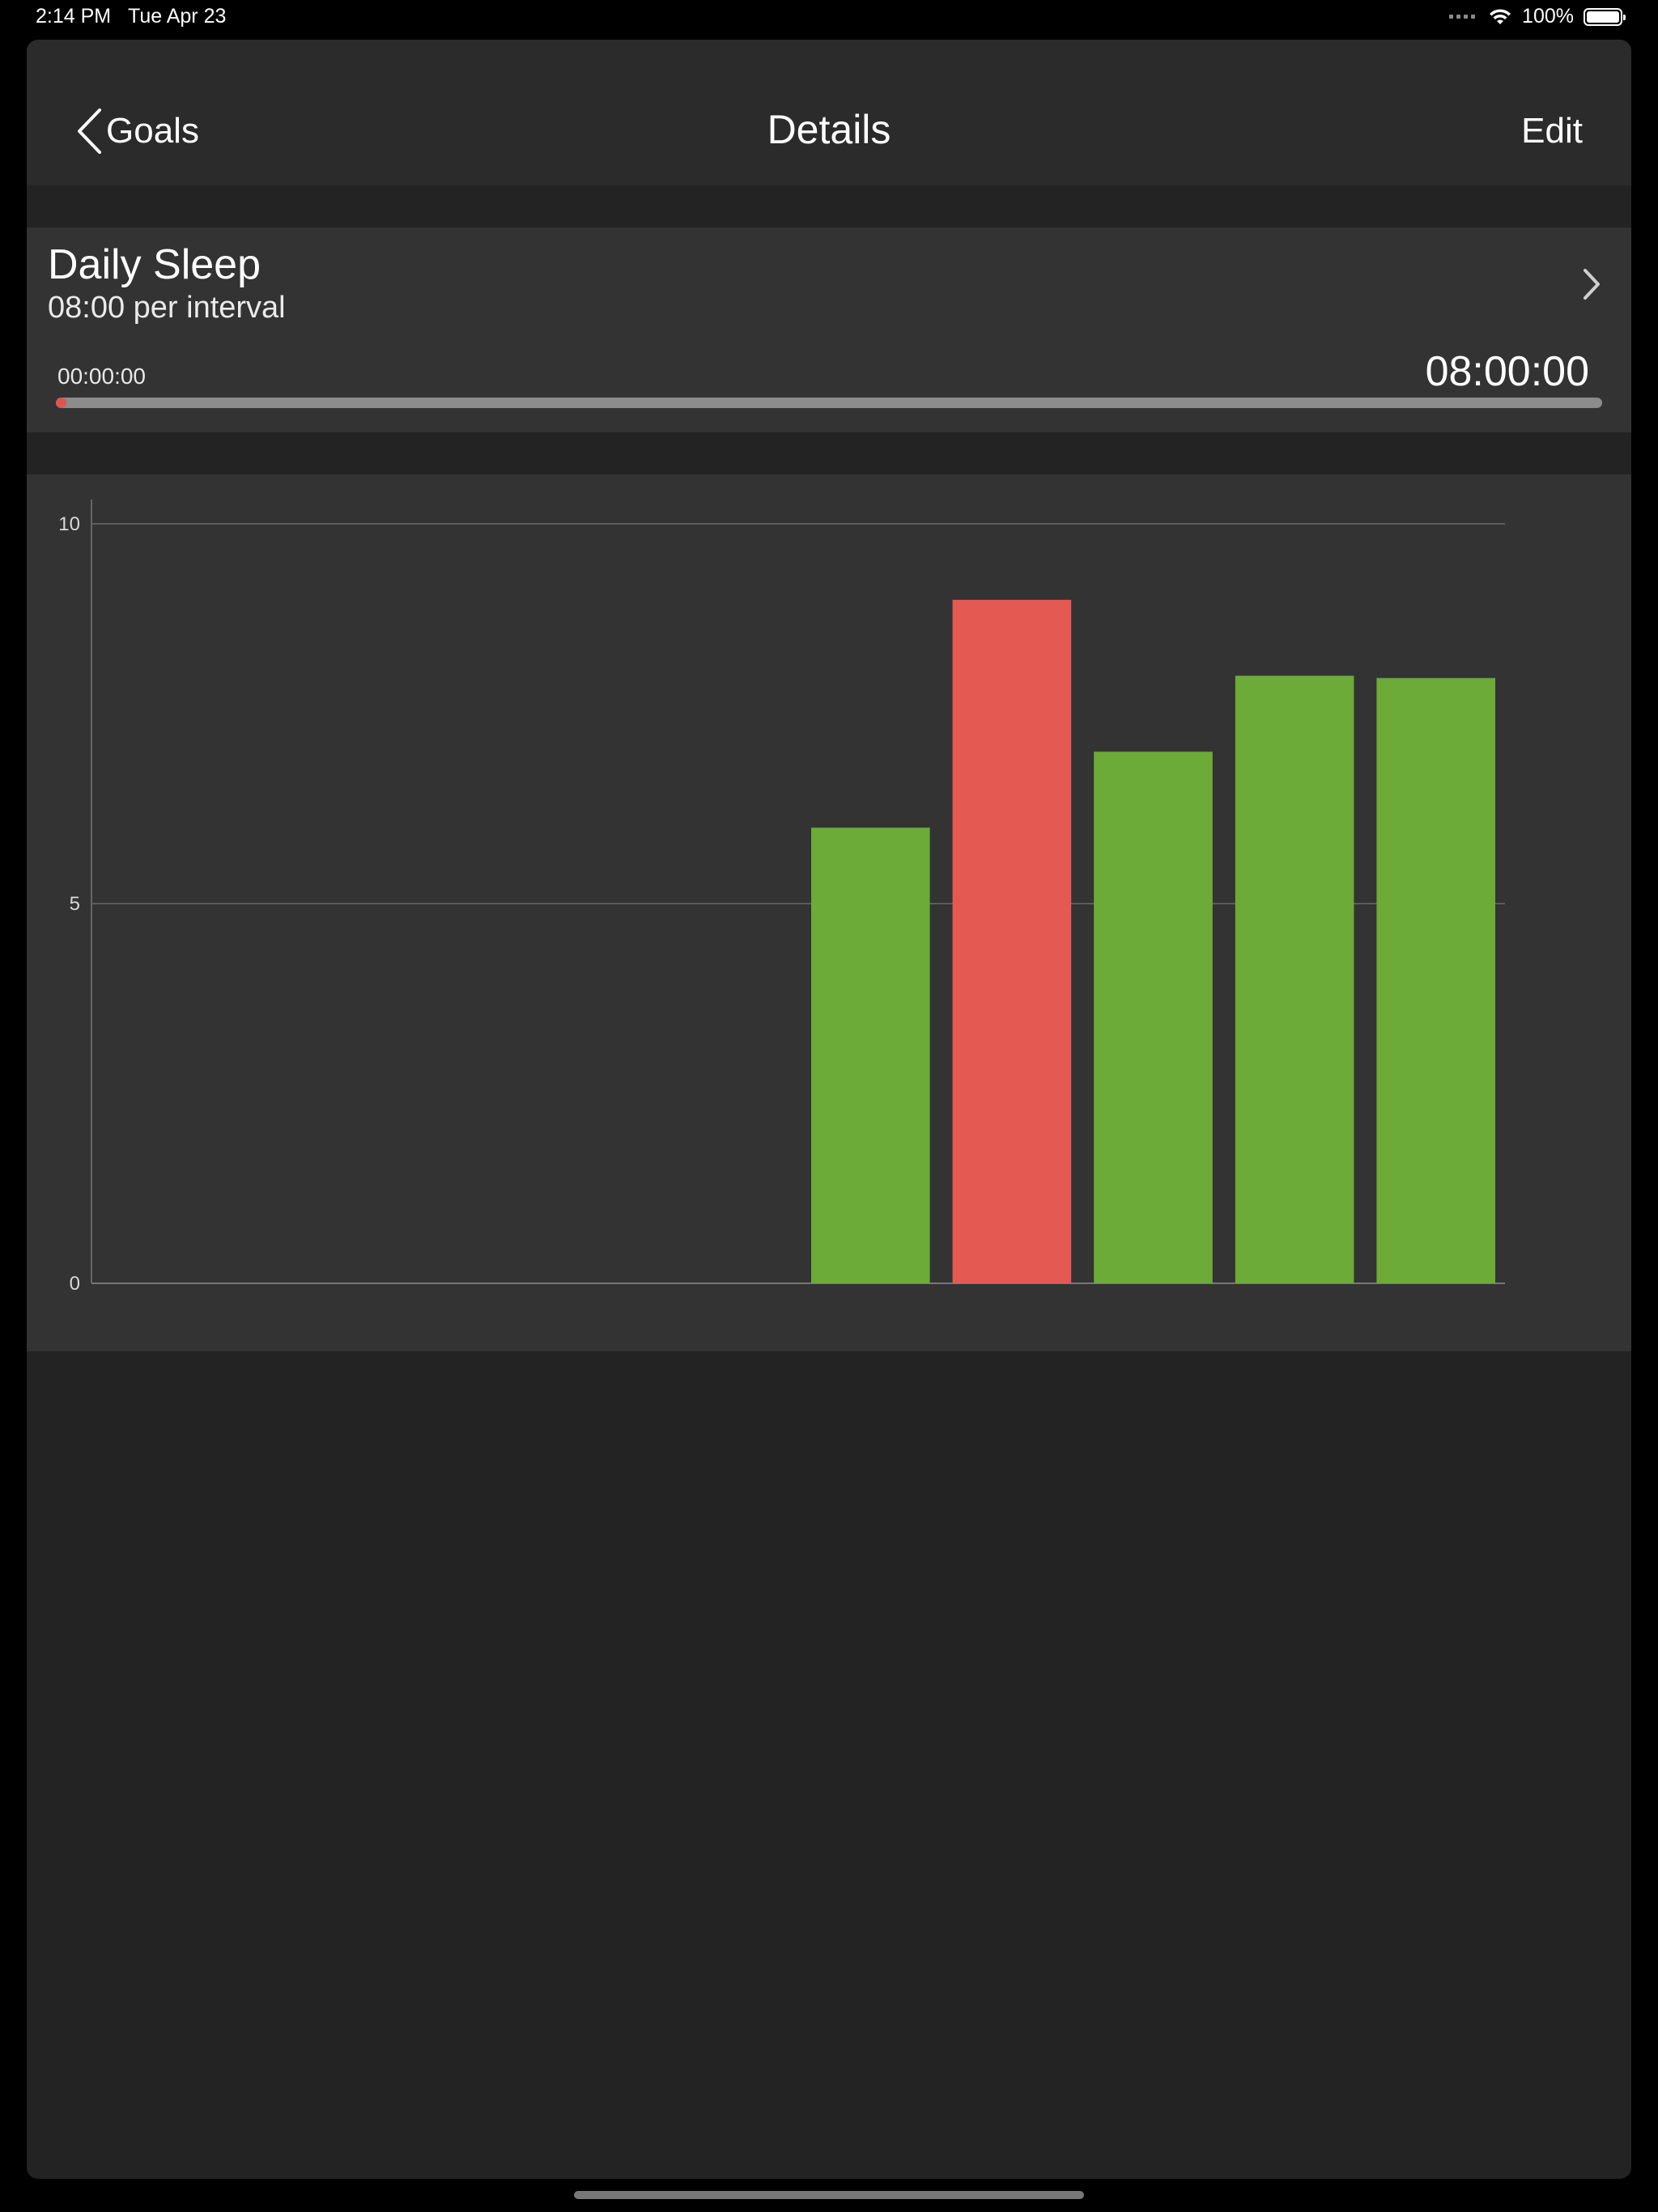 The height and width of the screenshot is (2212, 1658). What do you see at coordinates (1605, 16) in the screenshot?
I see `battery-icon` at bounding box center [1605, 16].